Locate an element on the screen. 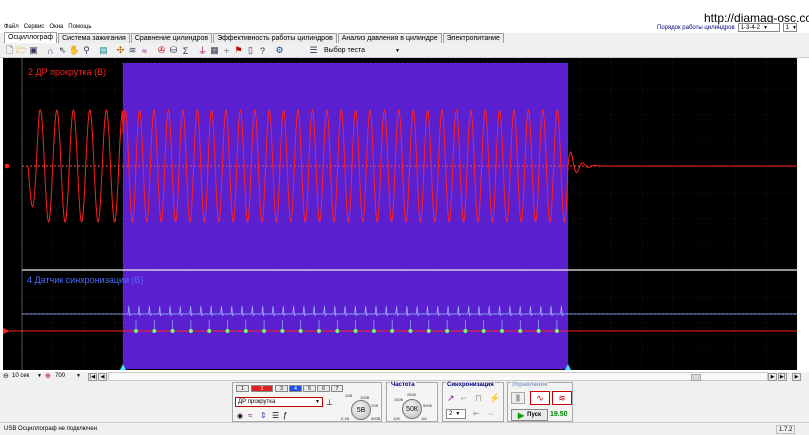 The image size is (809, 435). channel-button-1: 1 is located at coordinates (242, 388).